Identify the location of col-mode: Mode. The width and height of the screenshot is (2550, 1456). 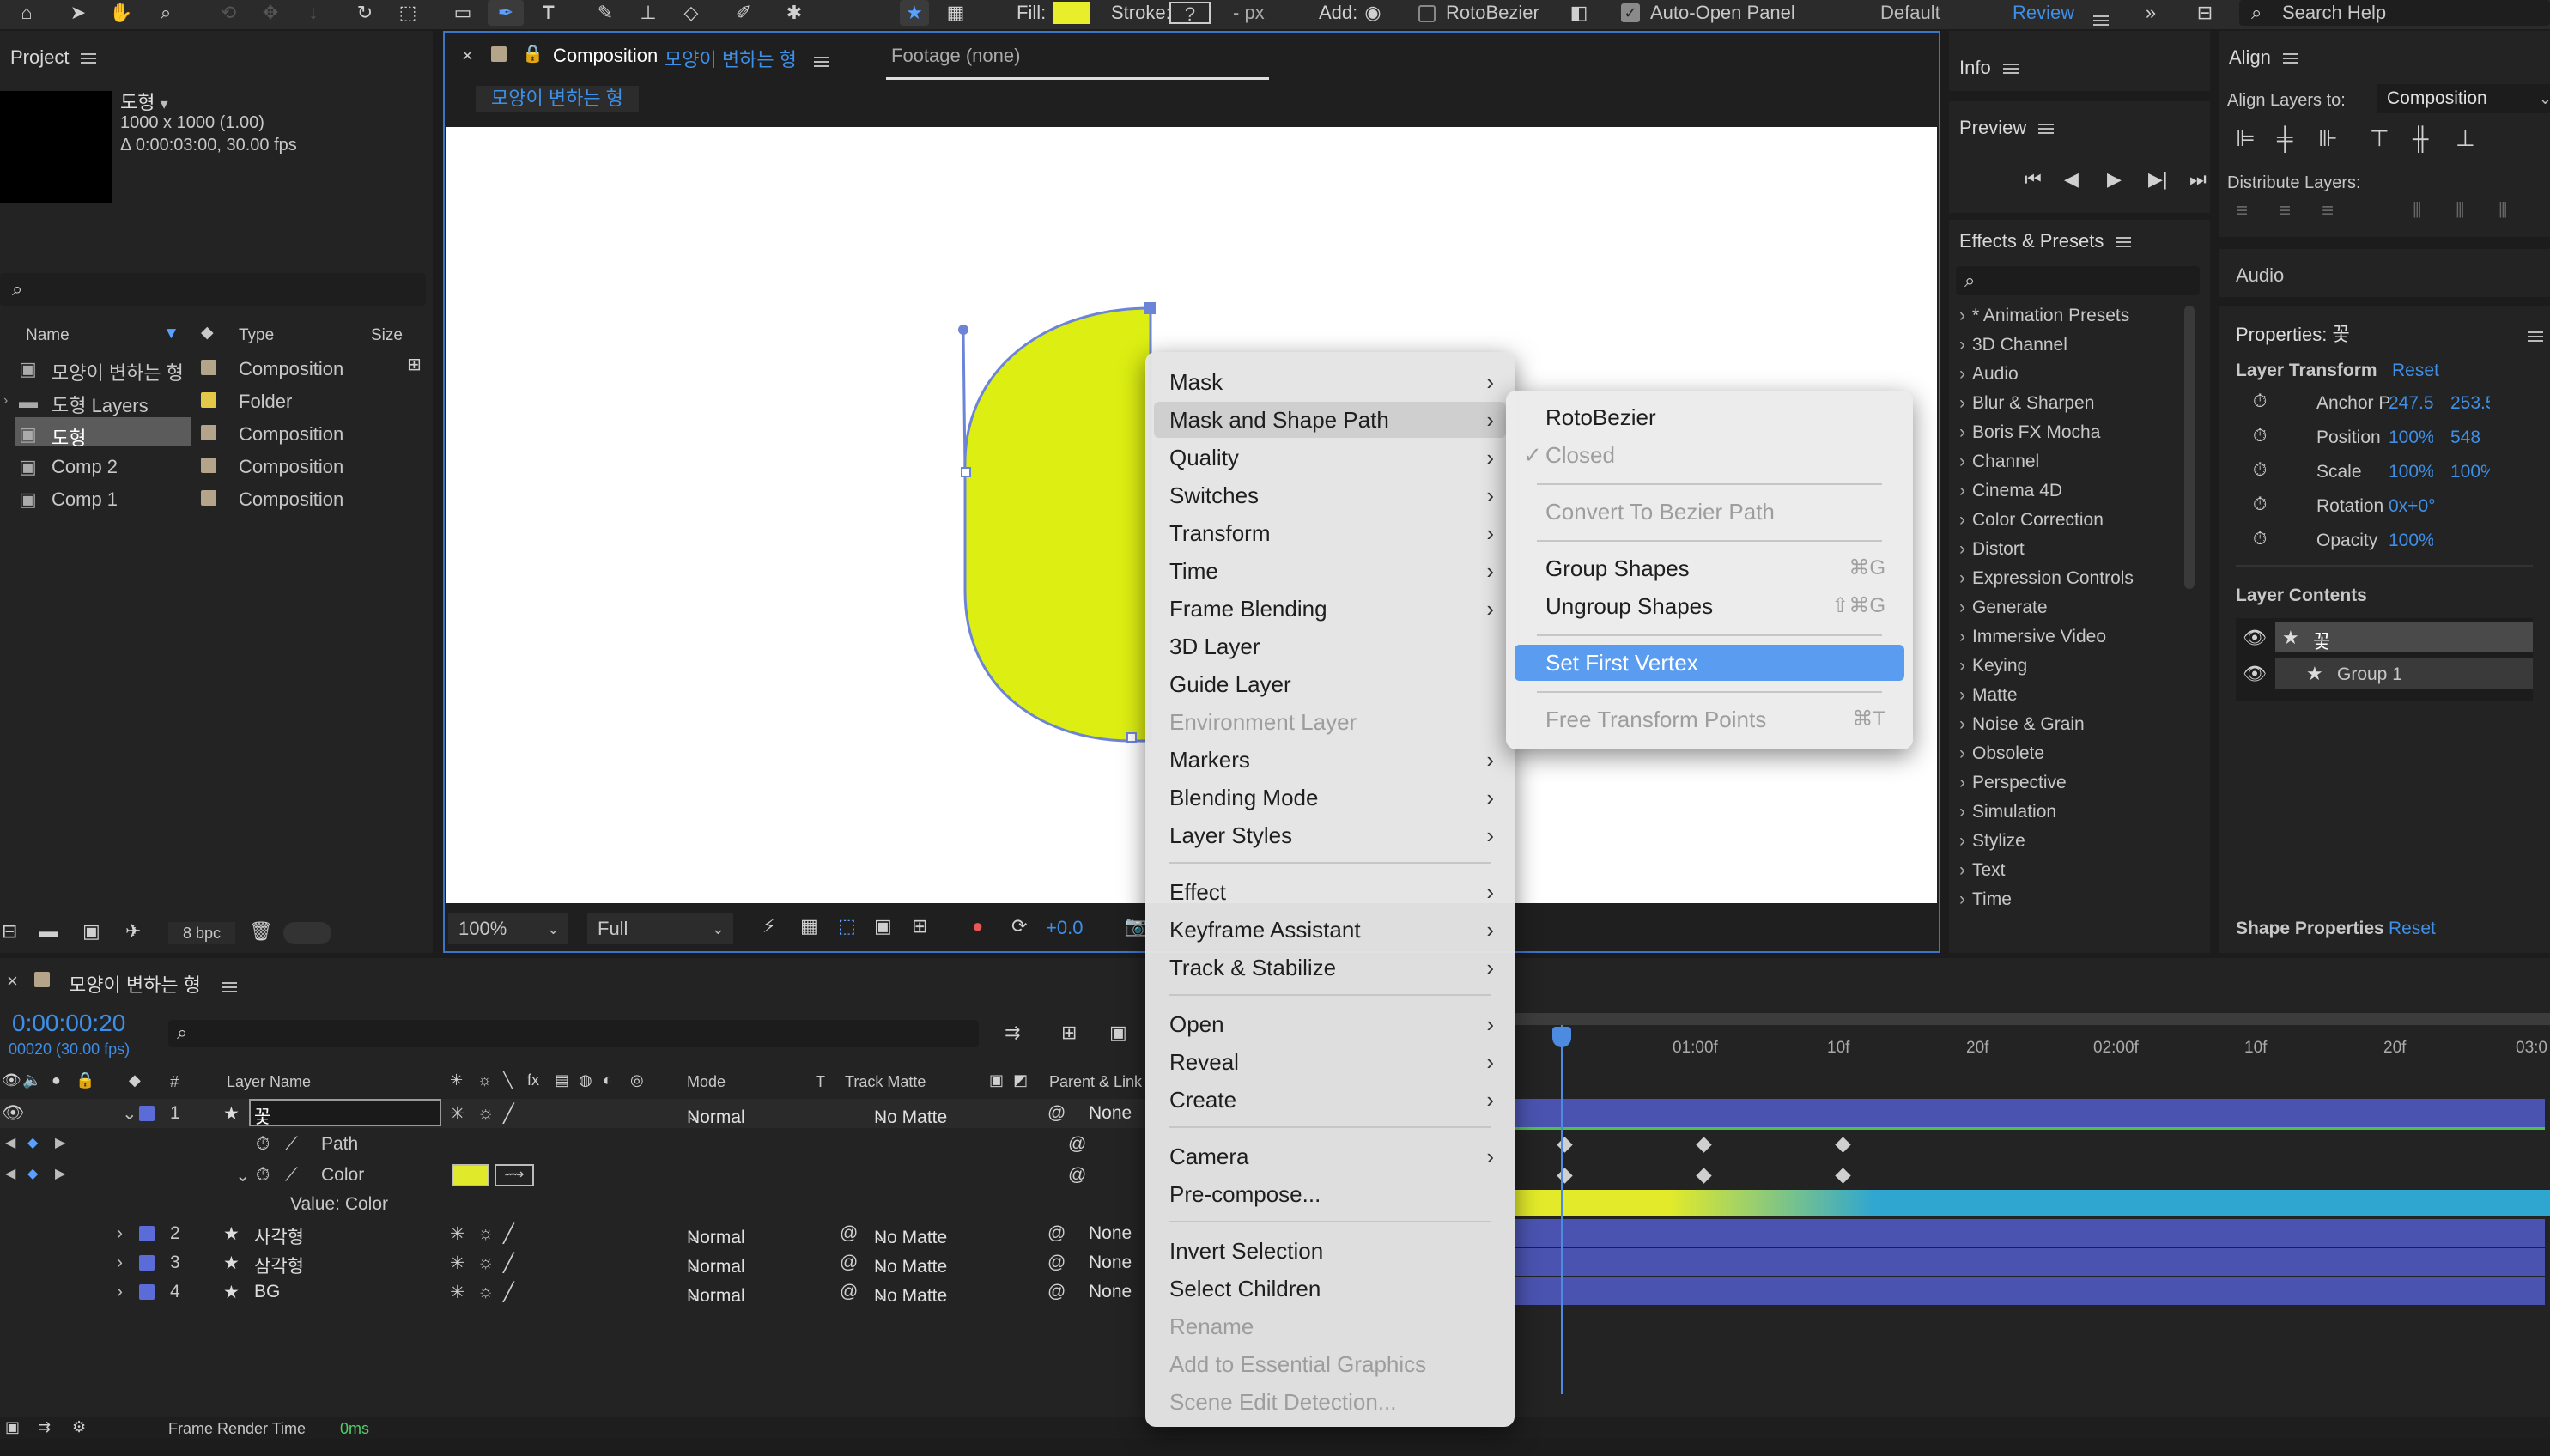
(706, 1082).